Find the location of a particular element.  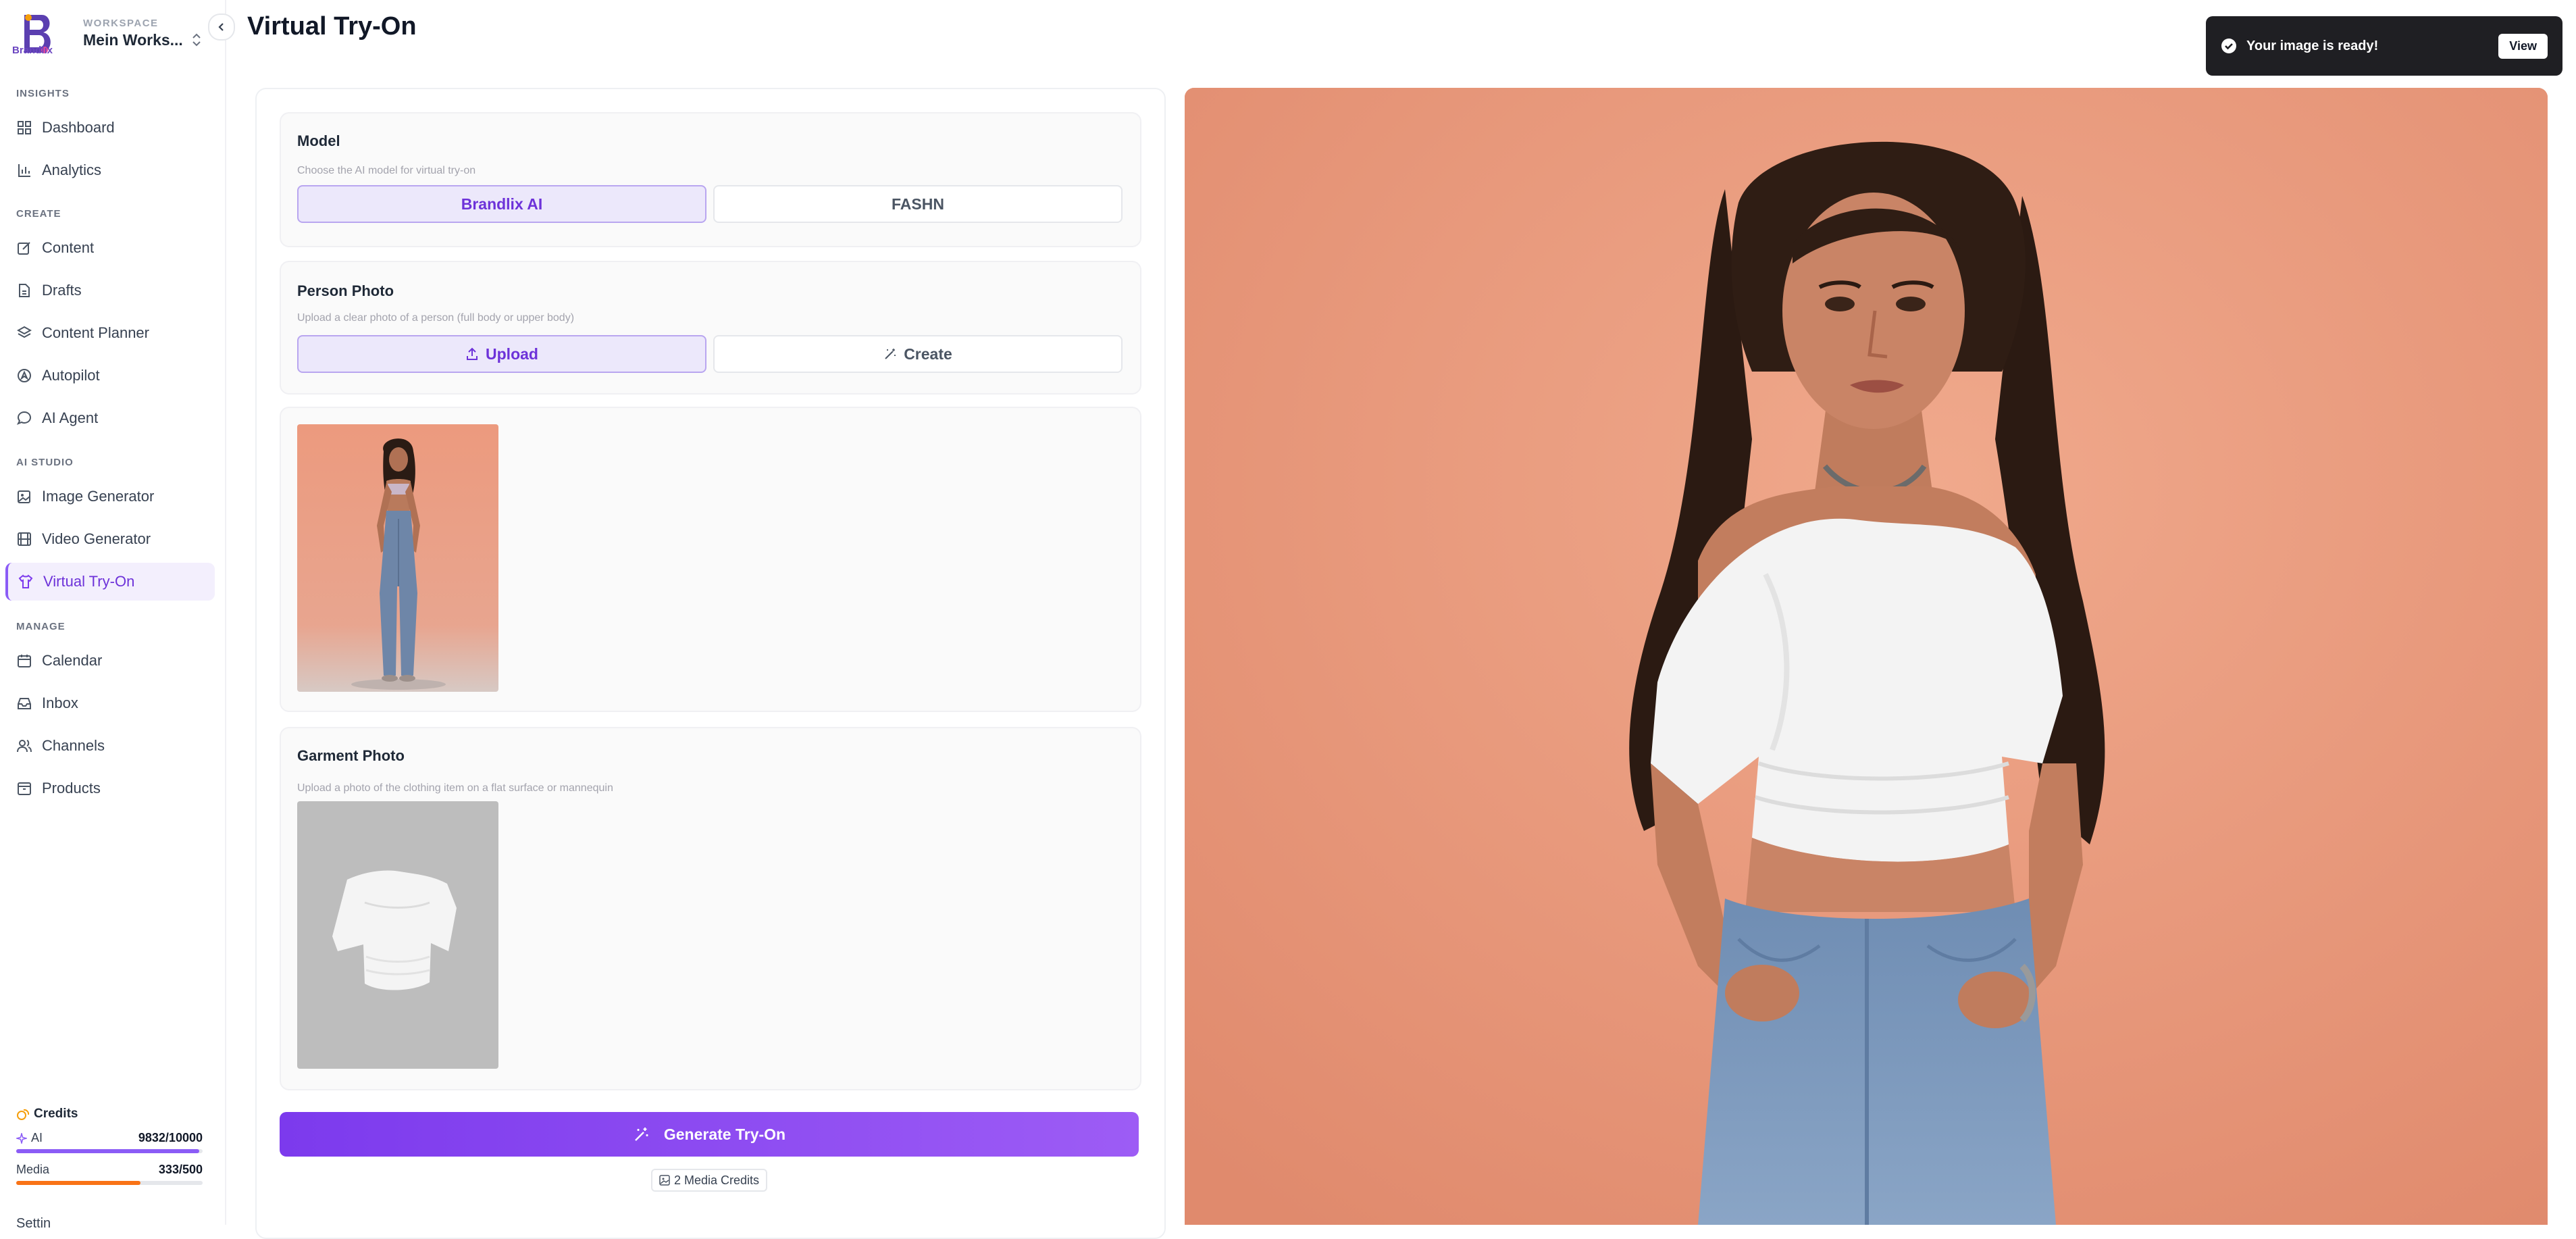

person-create-tab: Create is located at coordinates (918, 354).